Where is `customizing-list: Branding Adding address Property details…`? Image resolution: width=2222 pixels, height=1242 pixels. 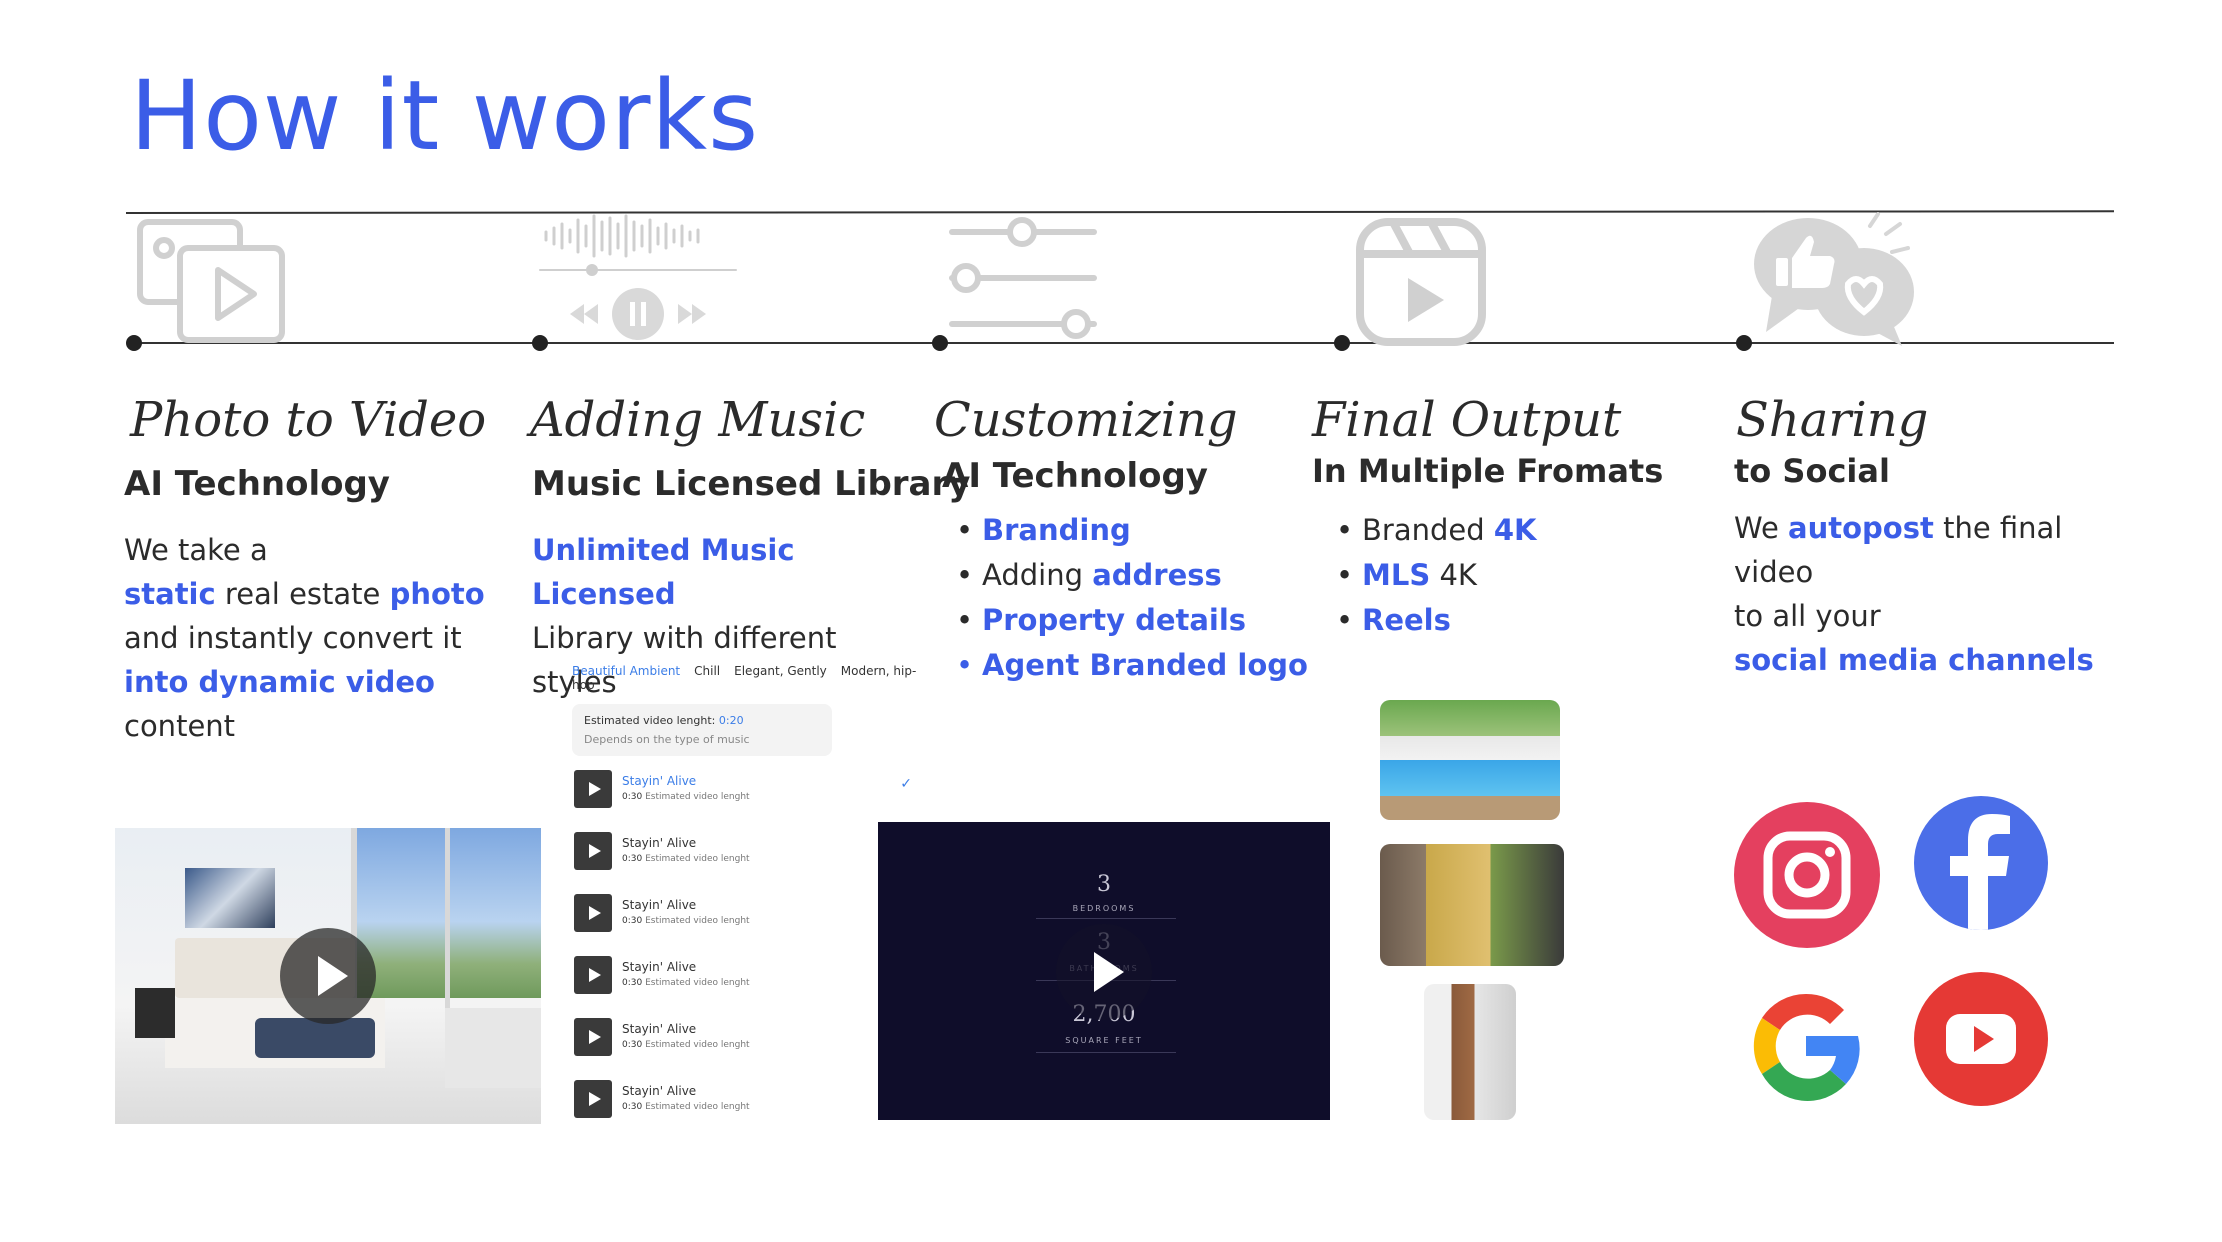
customizing-list: Branding Adding address Property details… is located at coordinates (1132, 598).